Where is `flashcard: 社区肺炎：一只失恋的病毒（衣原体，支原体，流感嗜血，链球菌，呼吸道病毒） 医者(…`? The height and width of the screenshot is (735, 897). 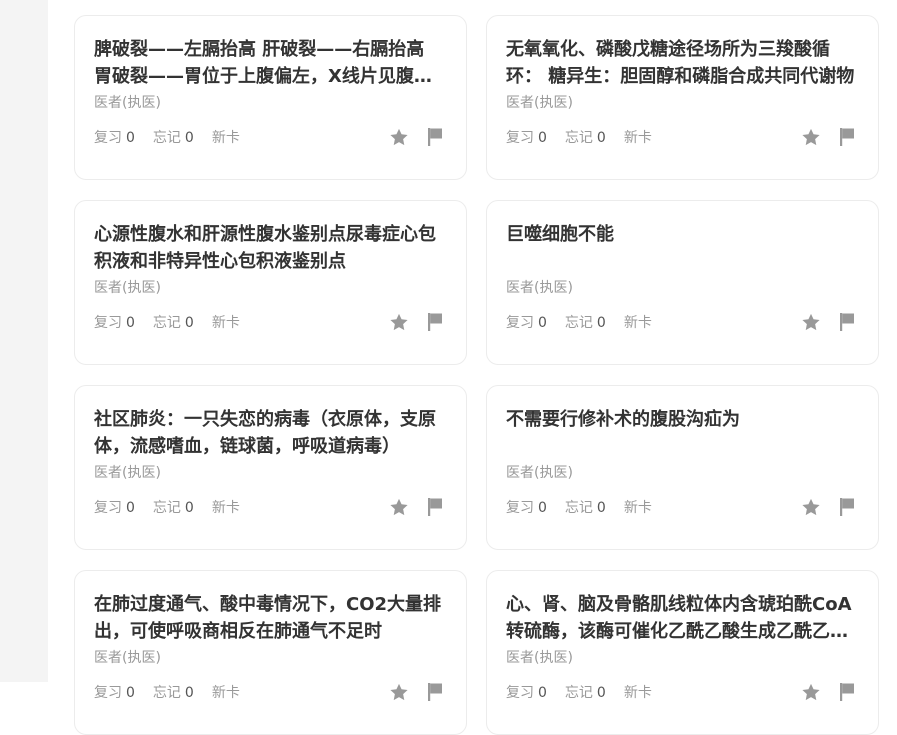
flashcard: 社区肺炎：一只失恋的病毒（衣原体，支原体，流感嗜血，链球菌，呼吸道病毒） 医者(… is located at coordinates (270, 467).